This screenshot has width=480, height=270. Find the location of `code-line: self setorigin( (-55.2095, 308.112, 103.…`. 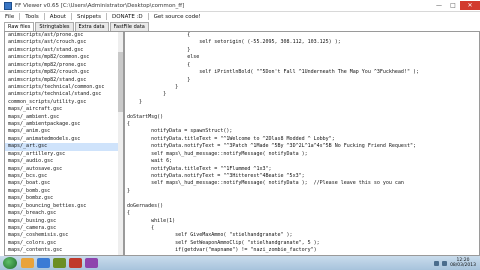

code-line: self setorigin( (-55.2095, 308.112, 103.… is located at coordinates (234, 42).